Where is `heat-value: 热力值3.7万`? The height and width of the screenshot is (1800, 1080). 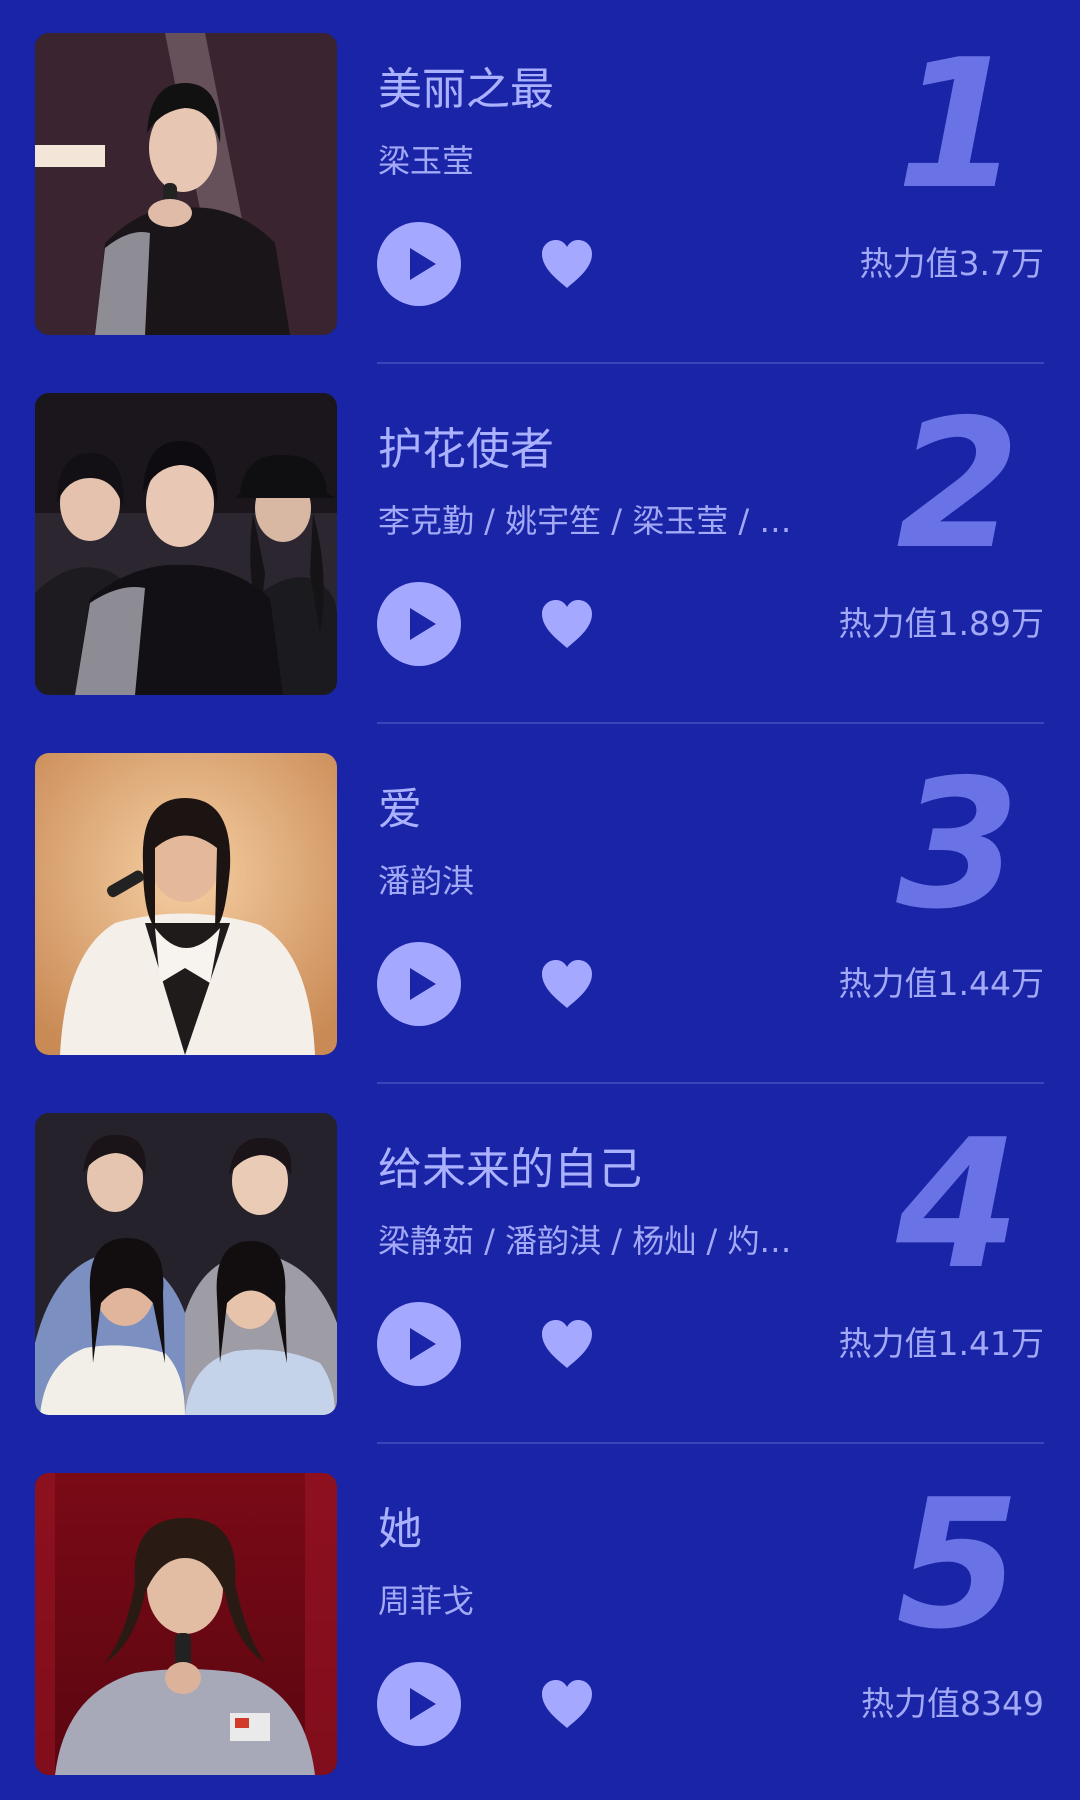 heat-value: 热力值3.7万 is located at coordinates (951, 263).